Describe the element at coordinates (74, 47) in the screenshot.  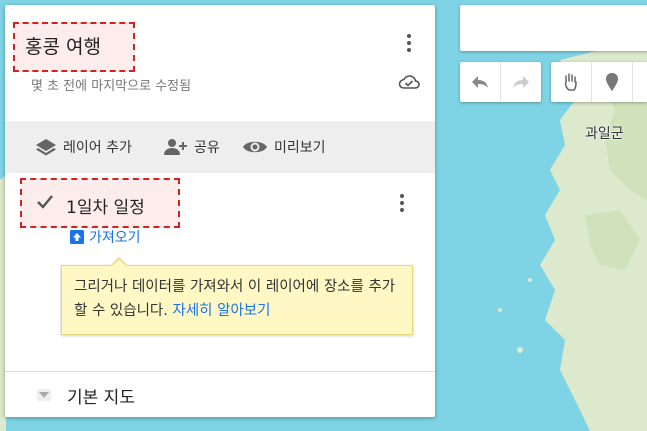
I see `map-title: 홍콩 여행` at that location.